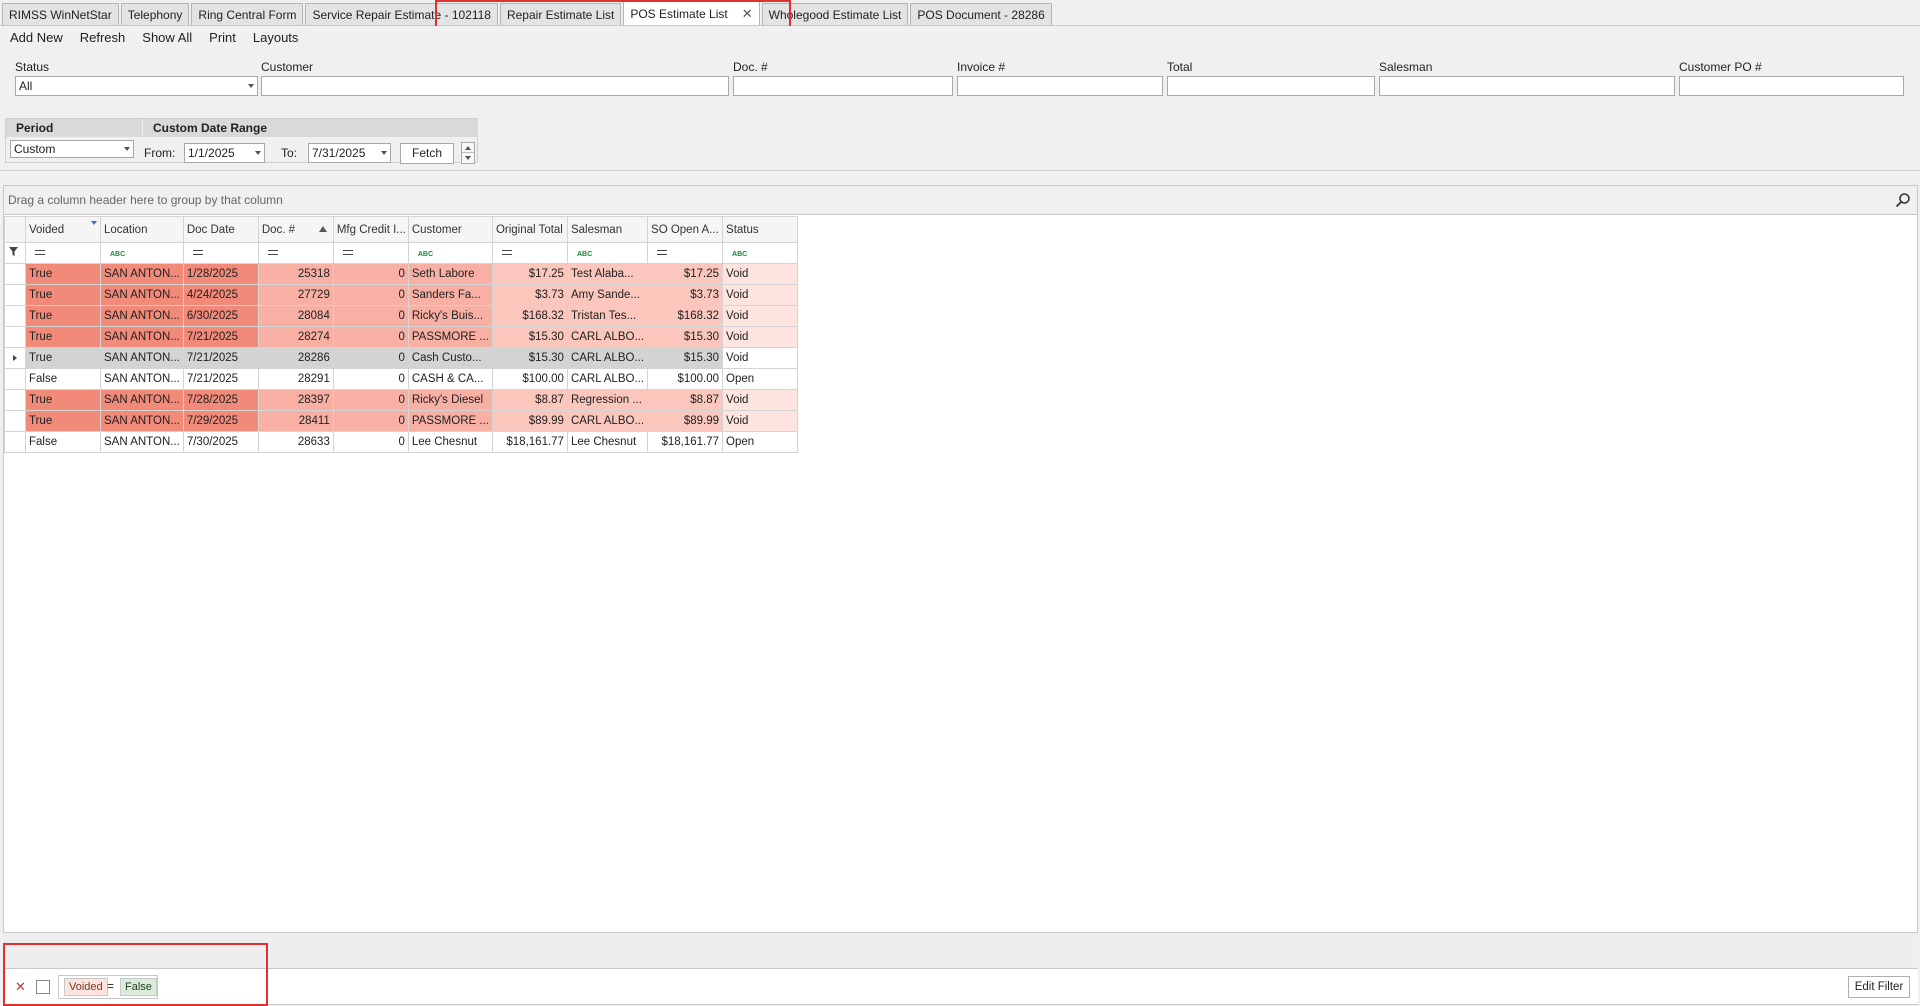 The image size is (1920, 1006). I want to click on auto-filter-doc, so click(295, 253).